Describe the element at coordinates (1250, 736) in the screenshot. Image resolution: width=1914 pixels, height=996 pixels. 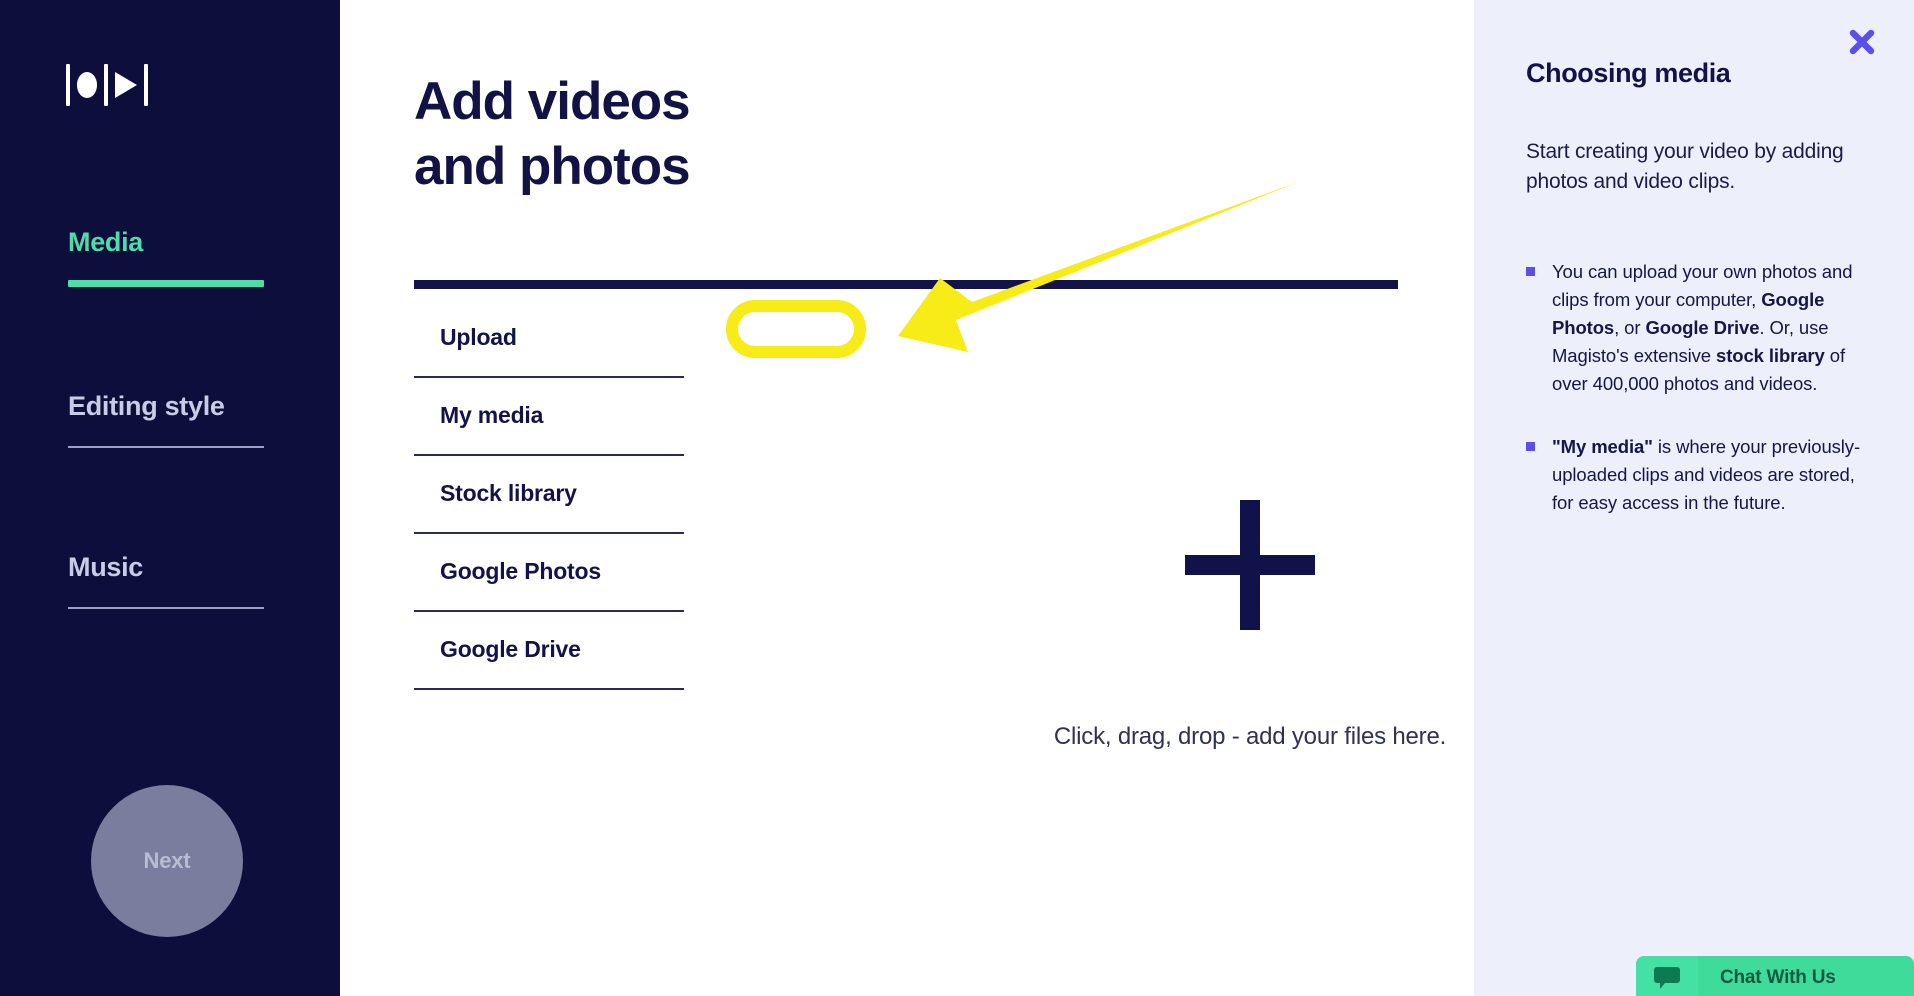
I see `dropzone-text: Click, drag, drop - add your files here.` at that location.